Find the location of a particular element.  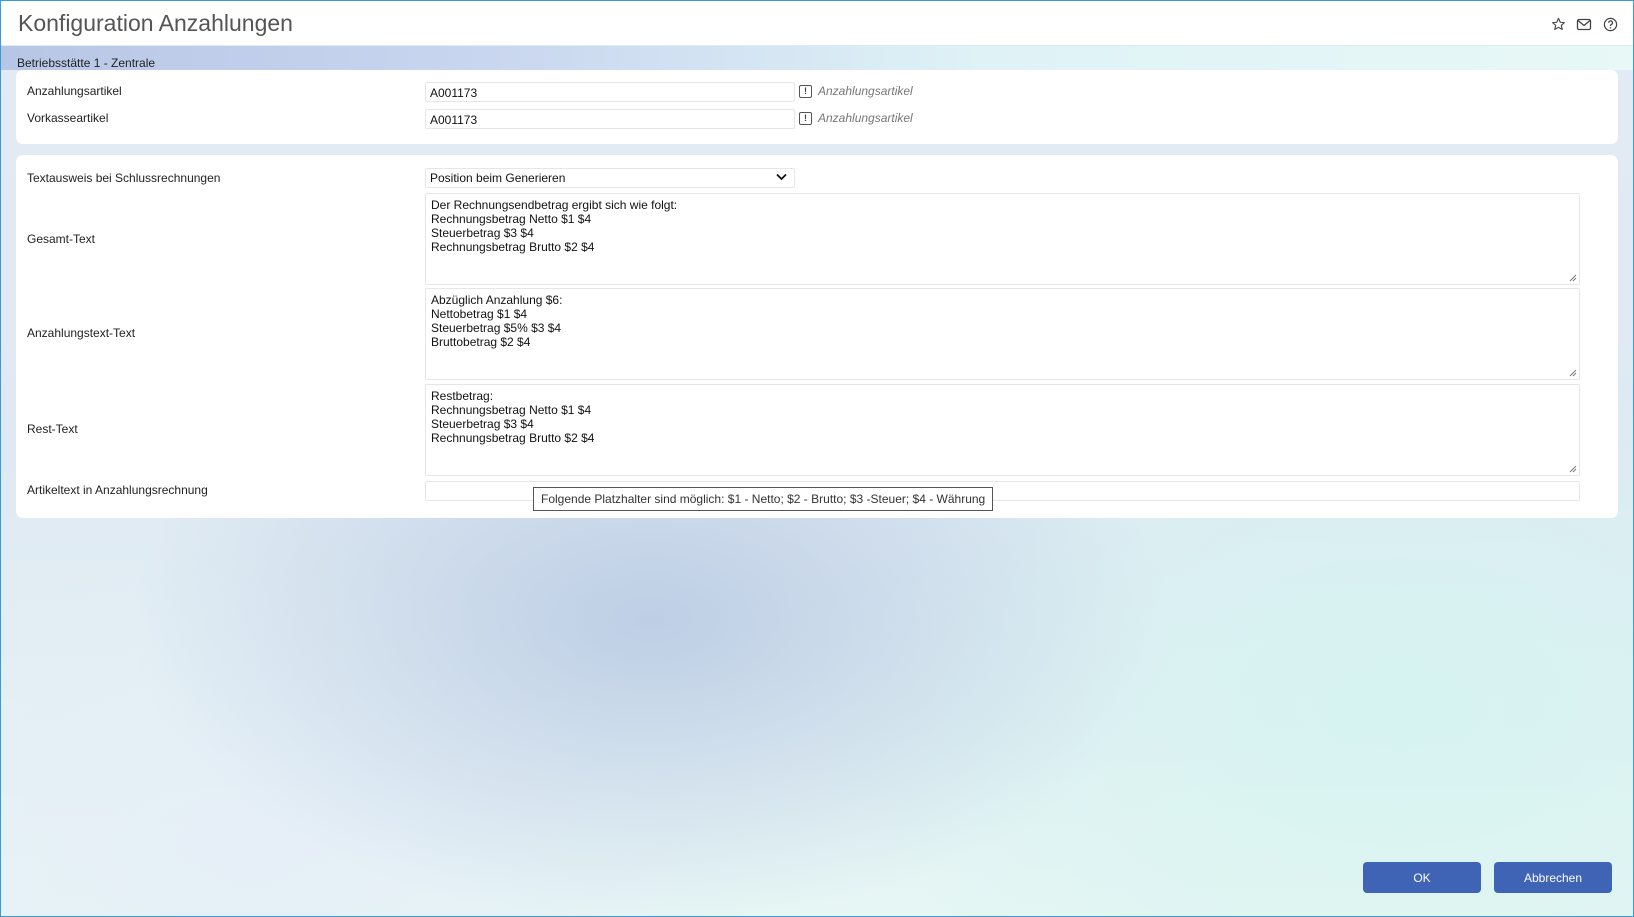

page-title: Konfiguration Anzahlungen is located at coordinates (155, 23).